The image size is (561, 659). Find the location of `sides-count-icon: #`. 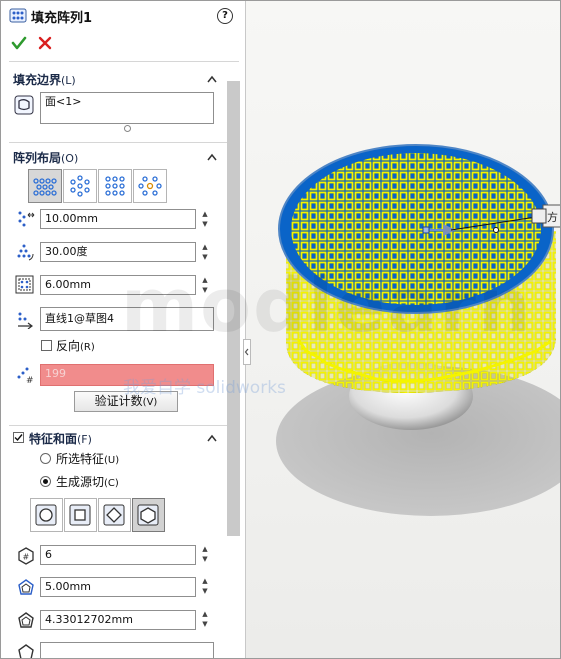

sides-count-icon: # is located at coordinates (26, 556).